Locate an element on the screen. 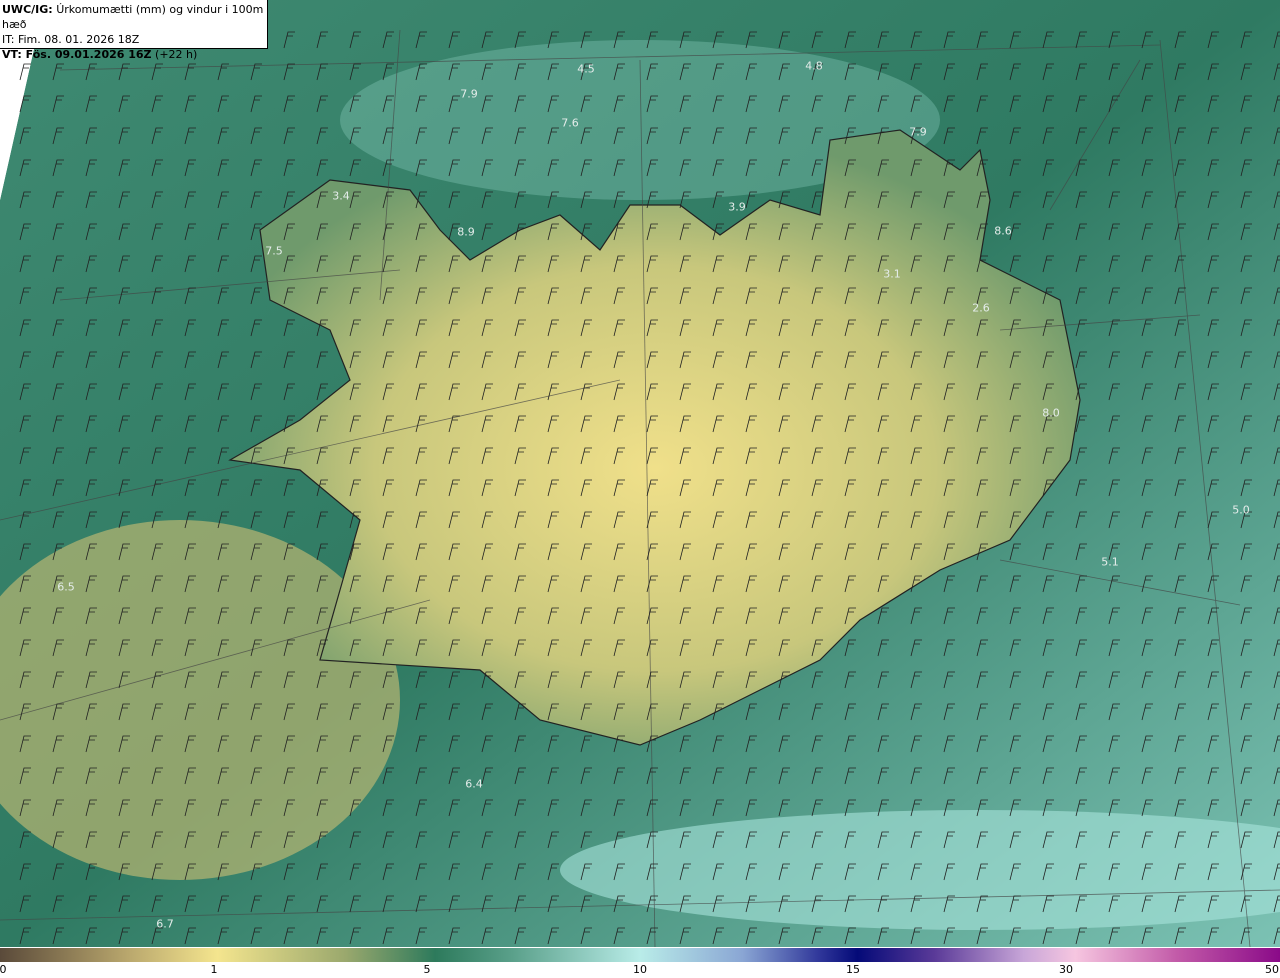 This screenshot has height=978, width=1280. value-label: 6.5 is located at coordinates (66, 587).